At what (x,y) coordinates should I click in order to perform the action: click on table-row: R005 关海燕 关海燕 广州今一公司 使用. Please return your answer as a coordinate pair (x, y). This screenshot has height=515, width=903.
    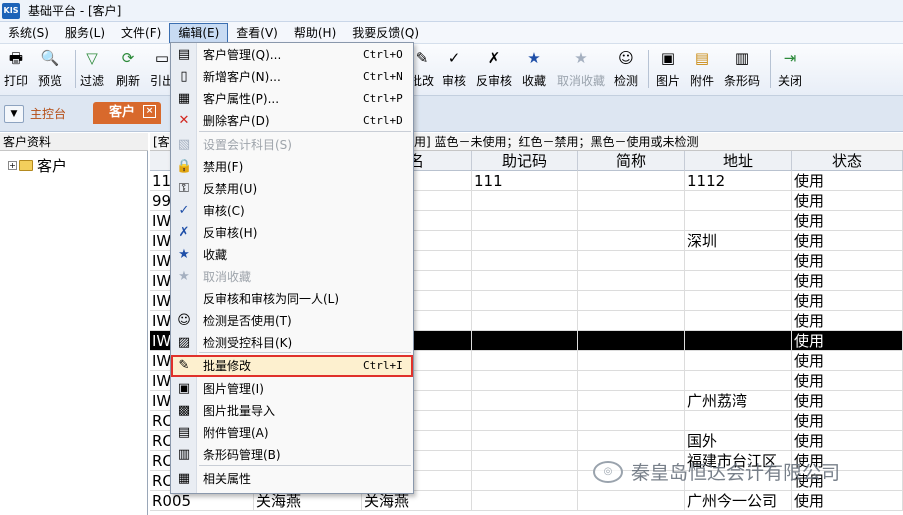
    Looking at the image, I should click on (526, 501).